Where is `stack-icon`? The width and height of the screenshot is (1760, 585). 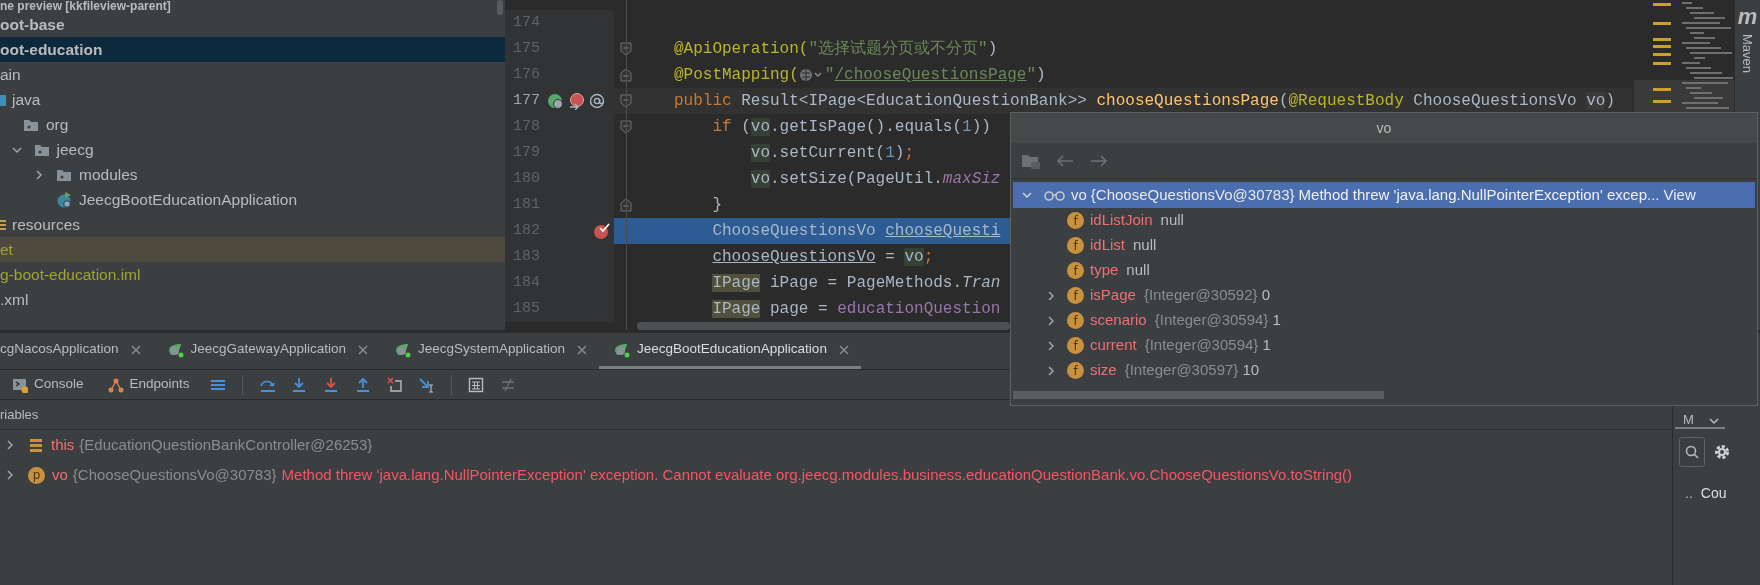
stack-icon is located at coordinates (36, 445).